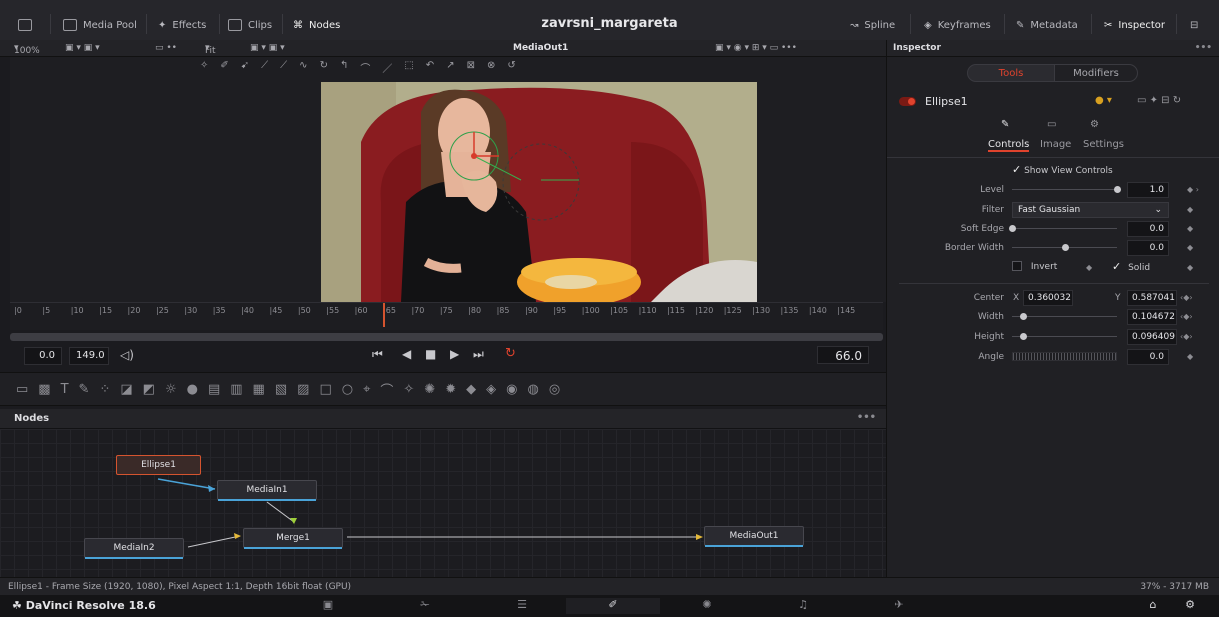 The width and height of the screenshot is (1219, 617). Describe the element at coordinates (866, 417) in the screenshot. I see `nodes-options-icon: •••` at that location.